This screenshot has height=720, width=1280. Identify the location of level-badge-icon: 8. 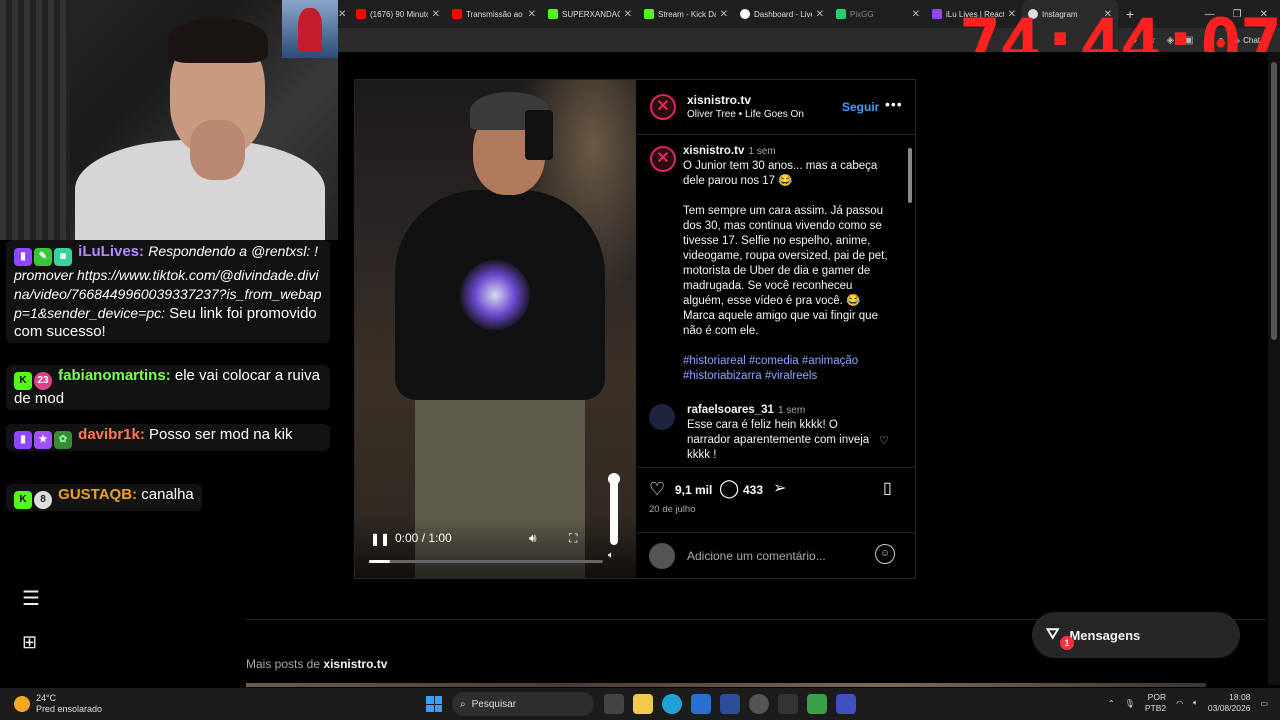
(43, 500).